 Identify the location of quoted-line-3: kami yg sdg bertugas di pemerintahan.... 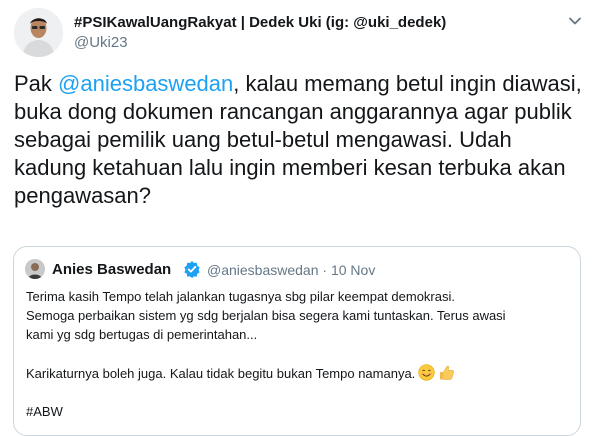
(142, 335).